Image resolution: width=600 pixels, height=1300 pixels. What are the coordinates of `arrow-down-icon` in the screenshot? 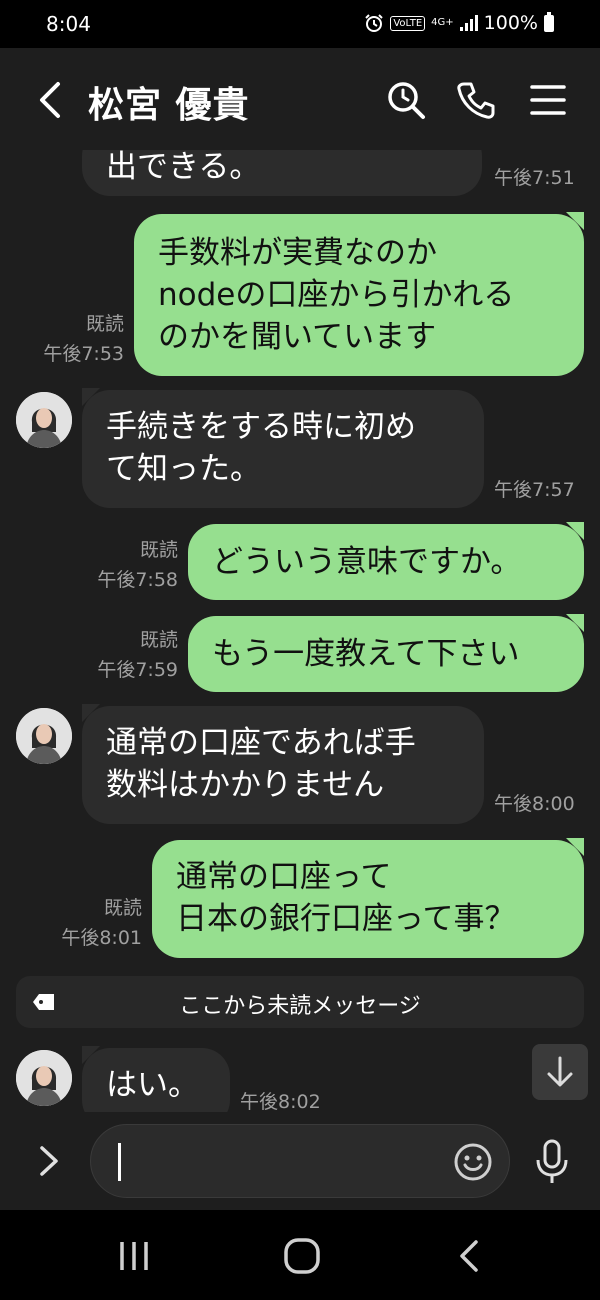 It's located at (560, 1071).